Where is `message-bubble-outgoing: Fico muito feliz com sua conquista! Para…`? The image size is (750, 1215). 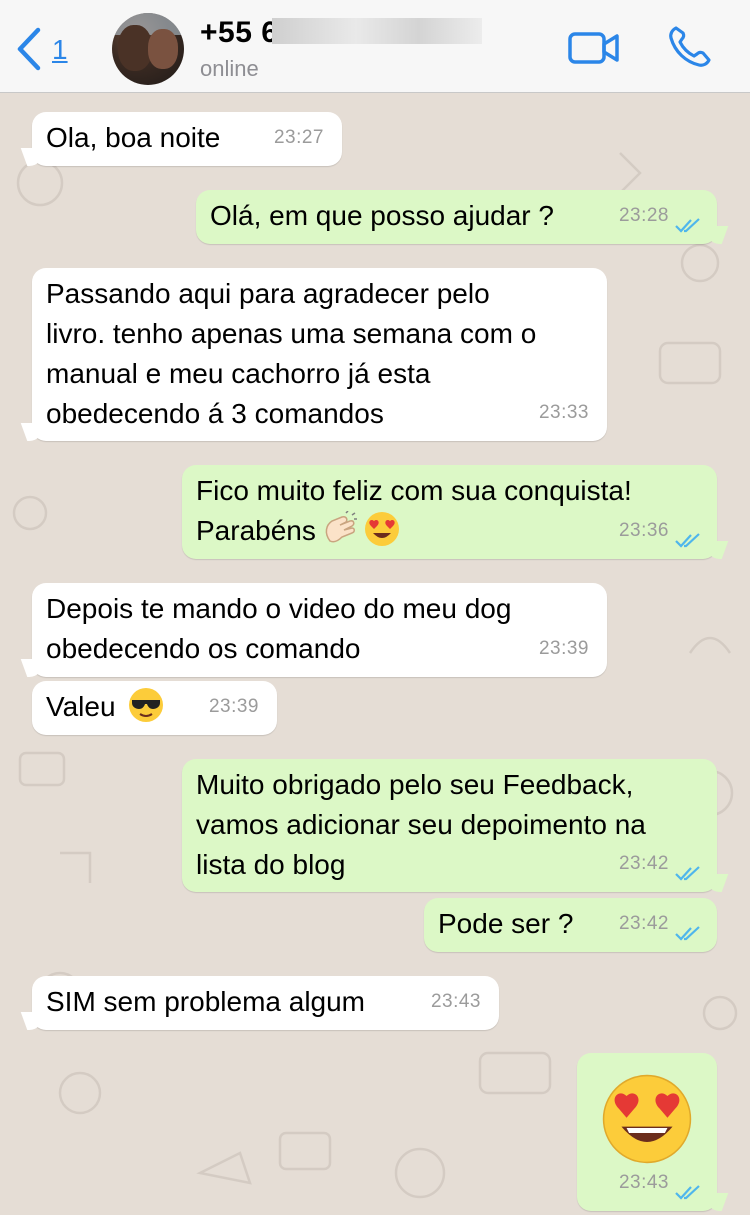 message-bubble-outgoing: Fico muito feliz com sua conquista! Para… is located at coordinates (449, 512).